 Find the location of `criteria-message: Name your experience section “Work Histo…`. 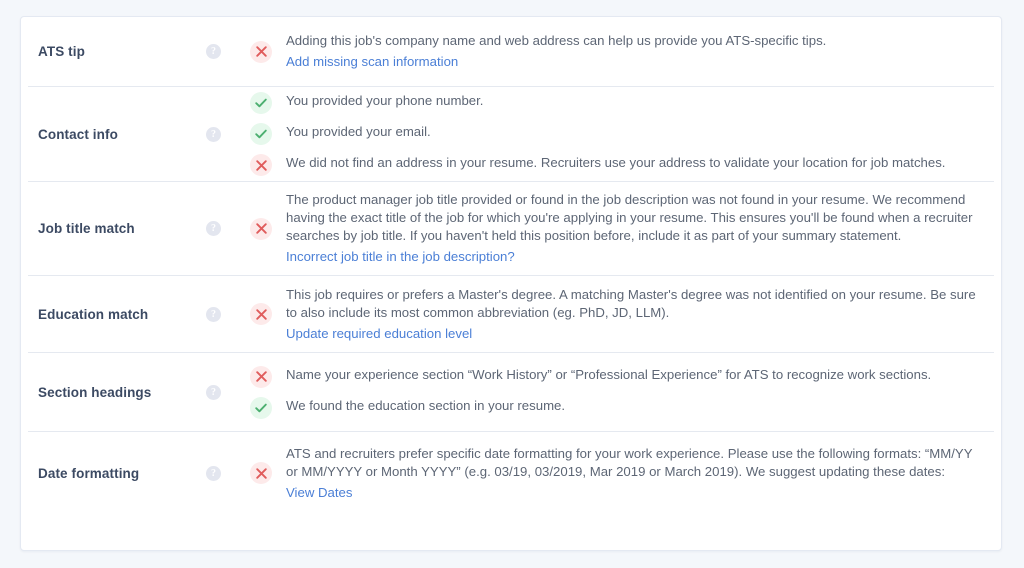

criteria-message: Name your experience section “Work Histo… is located at coordinates (618, 376).